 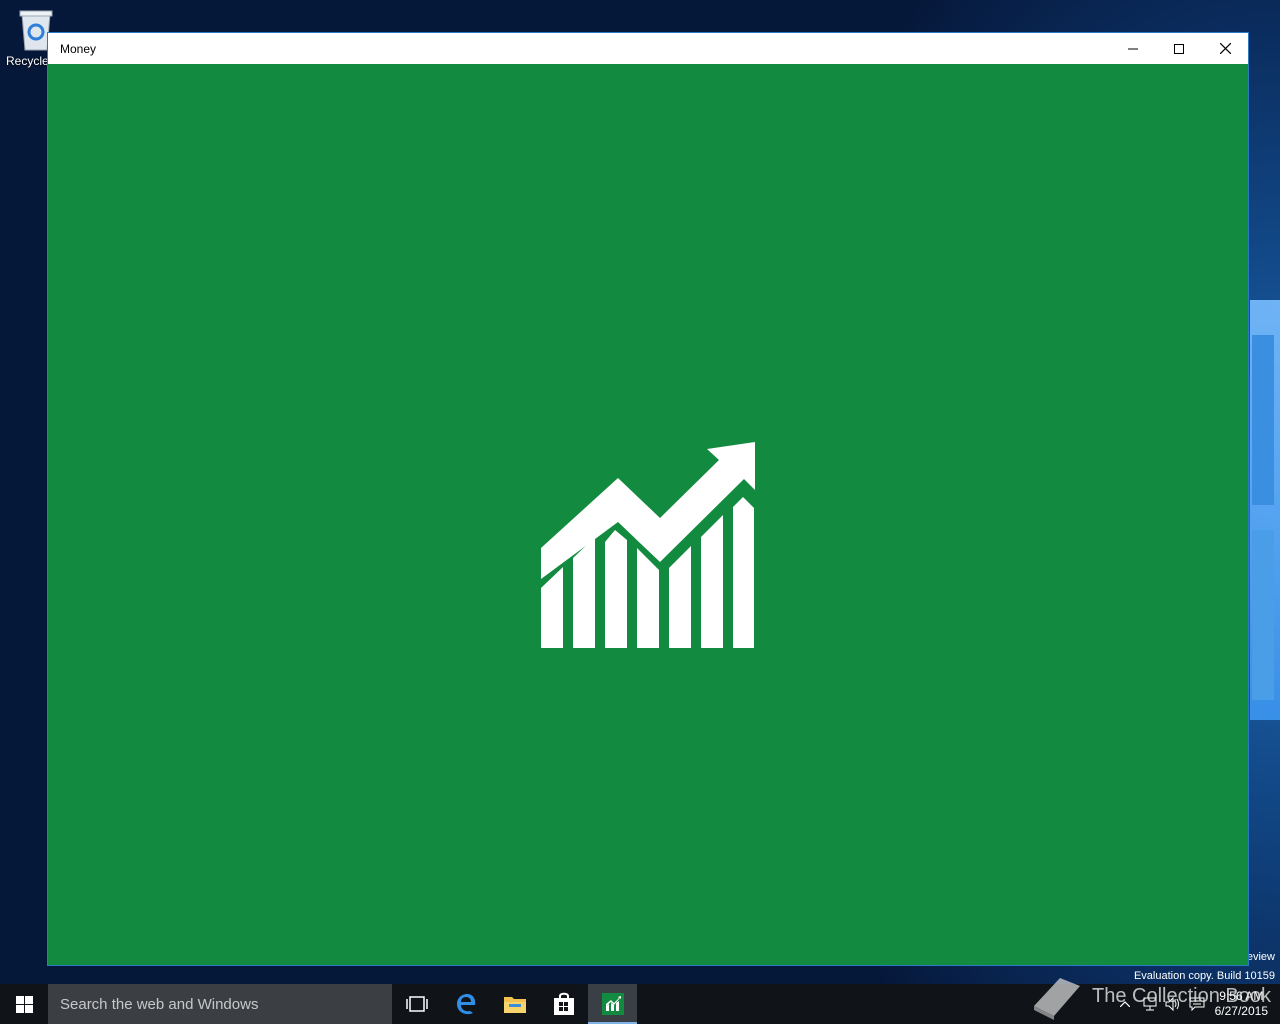 I want to click on clock: 9:56 AM 6/27/2015, so click(x=1244, y=1004).